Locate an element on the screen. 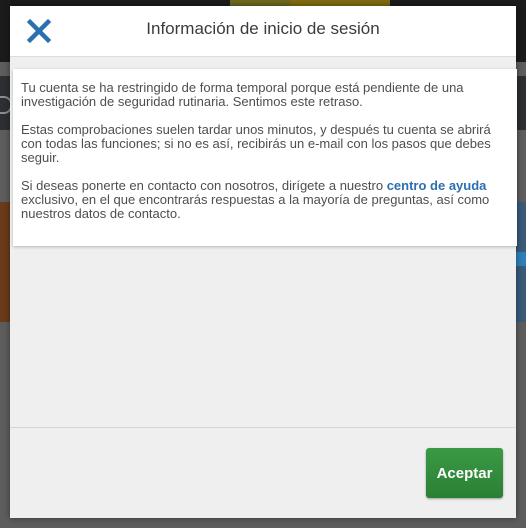  close-x-icon is located at coordinates (39, 31).